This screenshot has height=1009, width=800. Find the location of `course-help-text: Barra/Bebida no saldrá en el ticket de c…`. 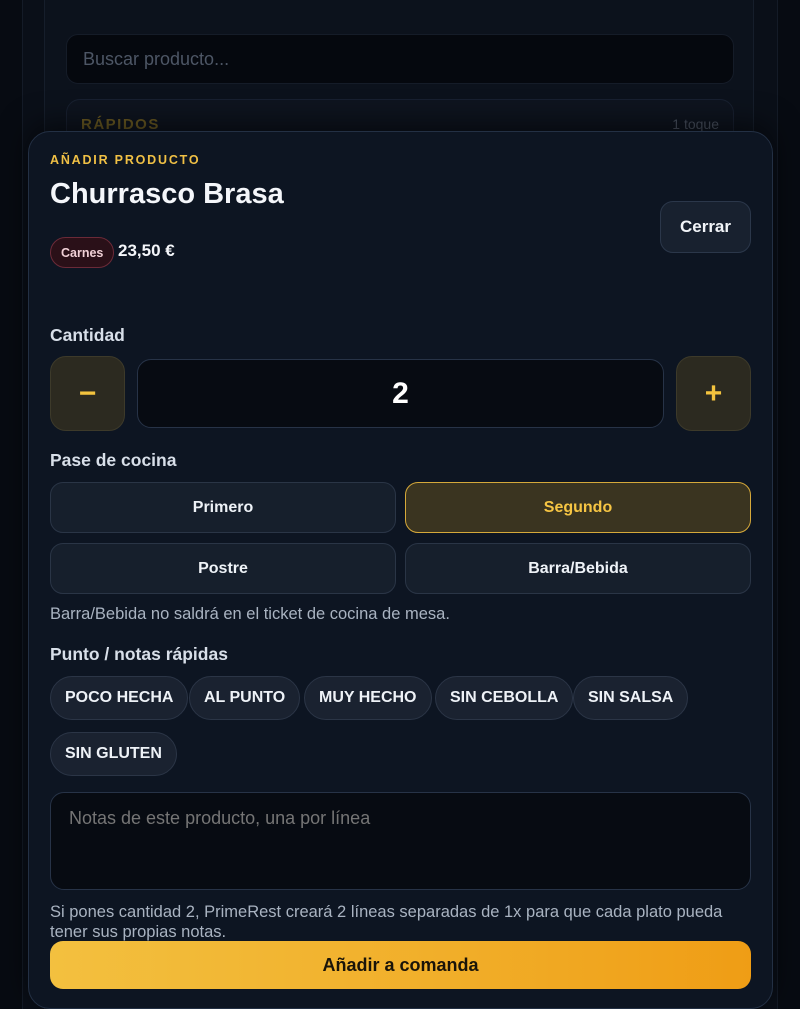

course-help-text: Barra/Bebida no saldrá en el ticket de c… is located at coordinates (250, 614).